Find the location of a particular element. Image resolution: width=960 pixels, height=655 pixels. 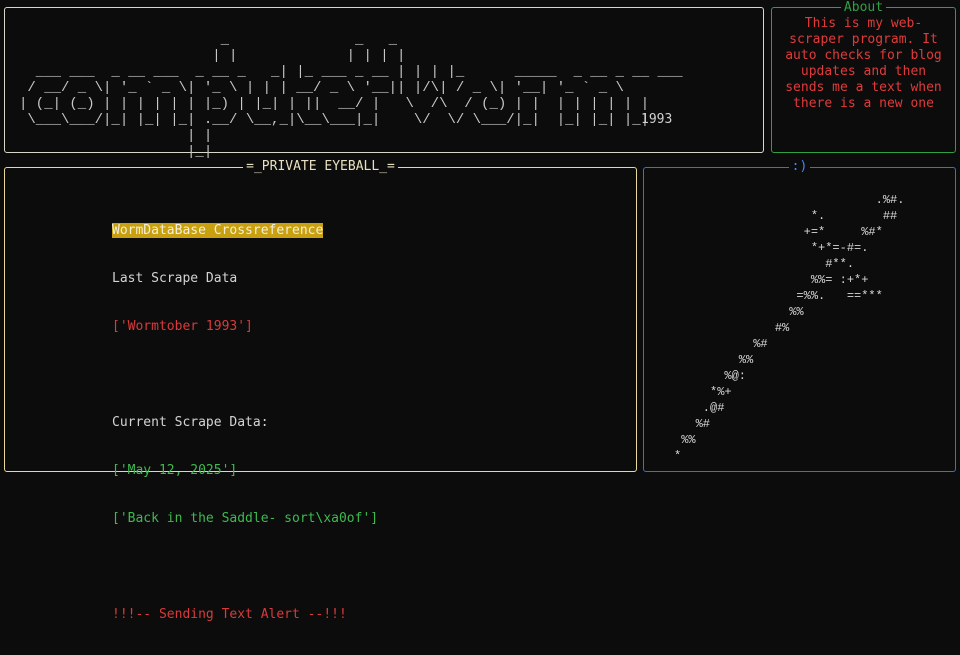

current-scrape-date: ['May 12, 2025'] is located at coordinates (175, 470).